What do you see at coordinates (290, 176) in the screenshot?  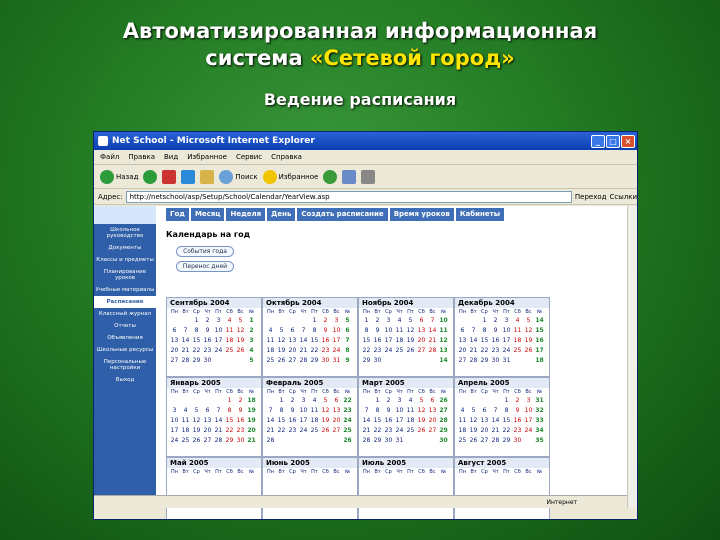 I see `favorites-button: Избранное` at bounding box center [290, 176].